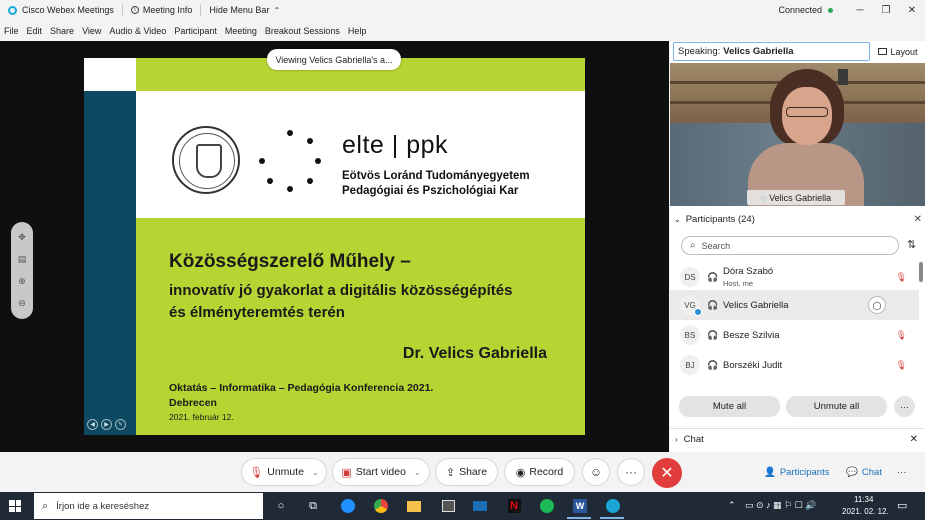  I want to click on elte-dots-logo-icon, so click(290, 161).